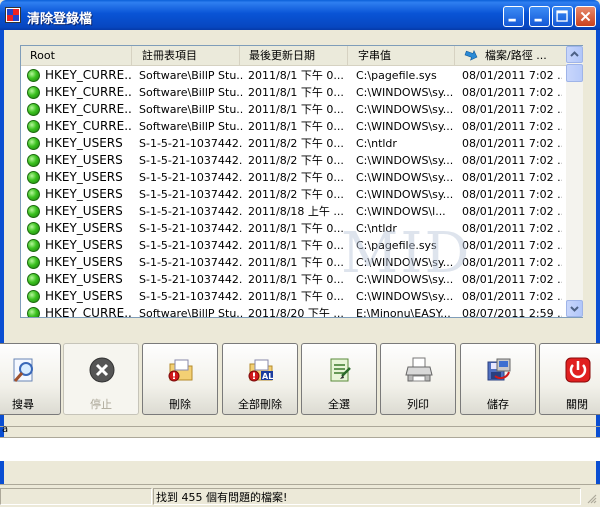  I want to click on delete-all-button: AL 全部刪除, so click(260, 379).